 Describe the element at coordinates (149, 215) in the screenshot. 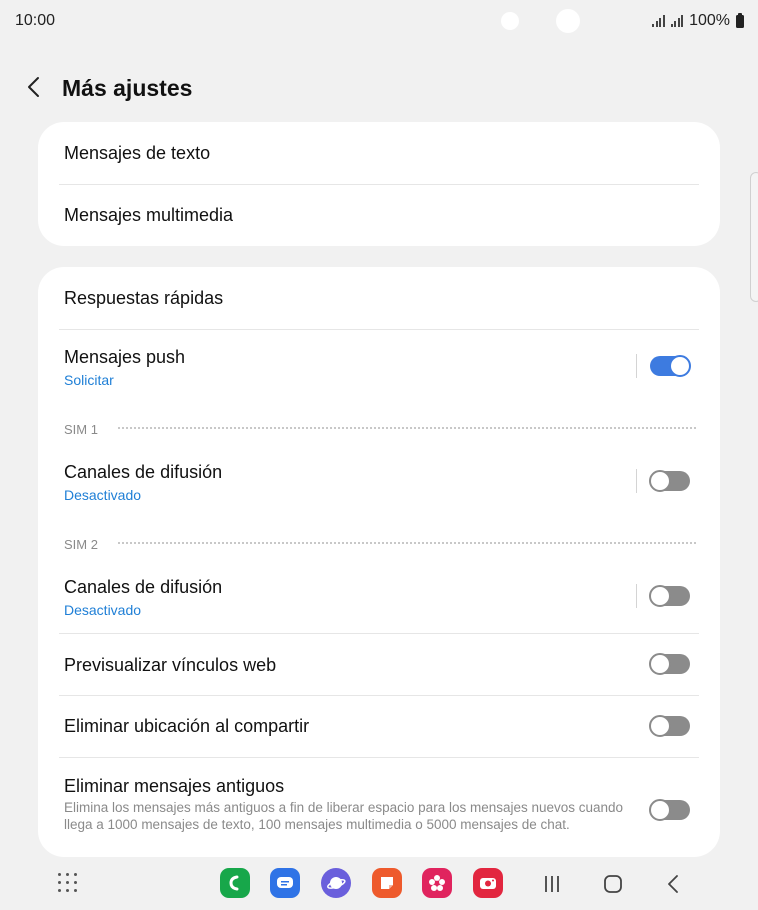

I see `row-title: Mensajes multimedia` at that location.